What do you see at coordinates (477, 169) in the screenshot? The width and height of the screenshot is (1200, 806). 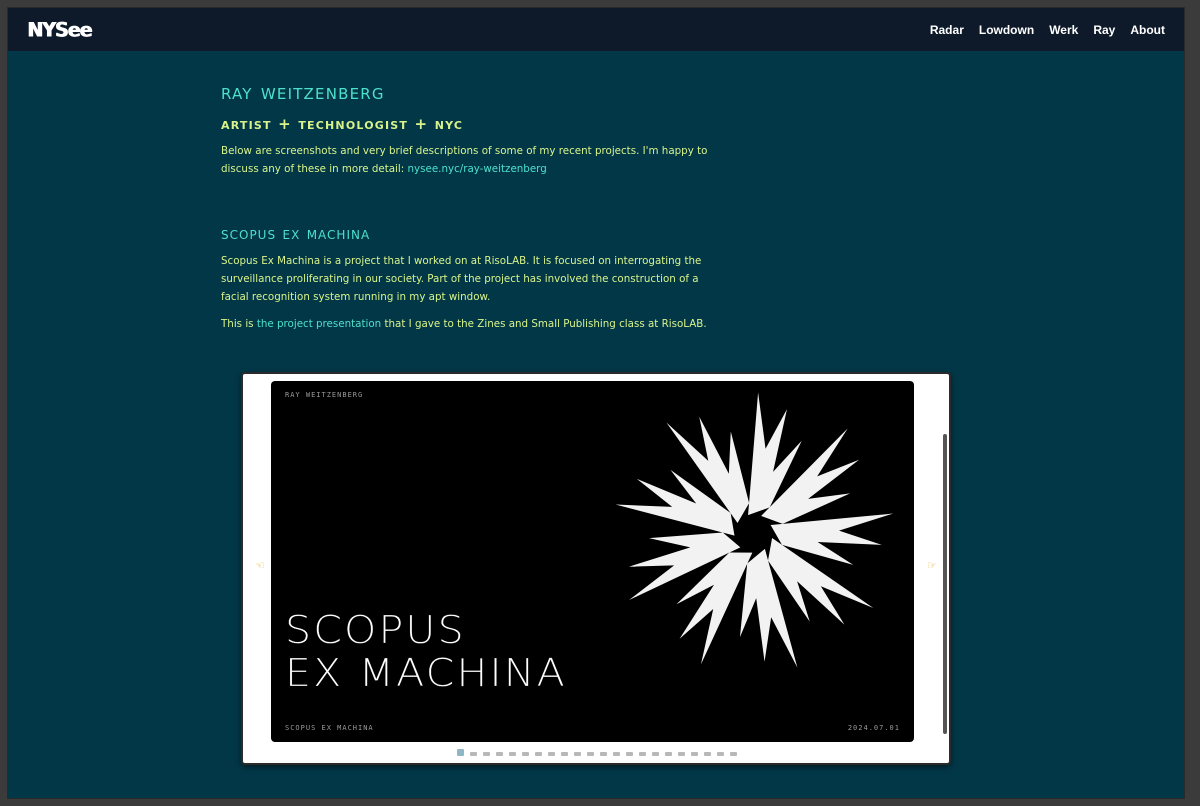 I see `profile-link: nysee.nyc/ray-weitzenberg` at bounding box center [477, 169].